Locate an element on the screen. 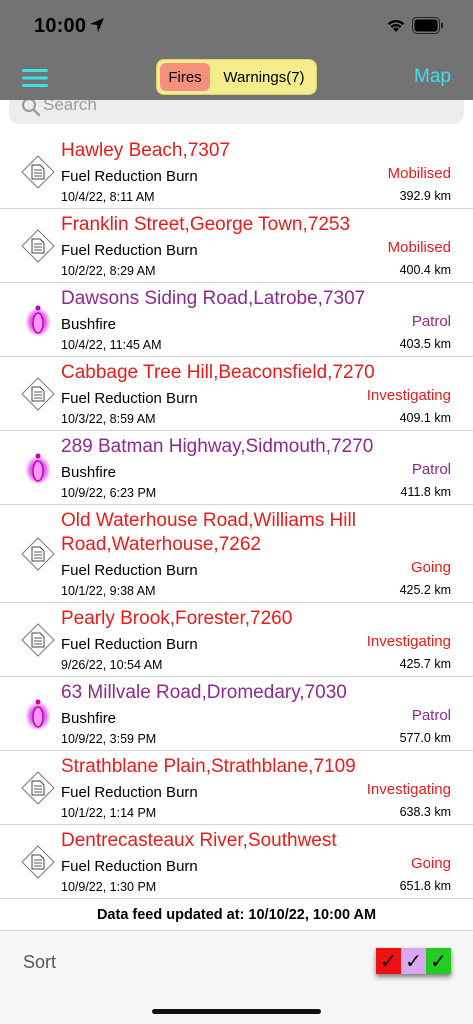 This screenshot has height=1024, width=473. incident-distance: 392.9 km is located at coordinates (425, 196).